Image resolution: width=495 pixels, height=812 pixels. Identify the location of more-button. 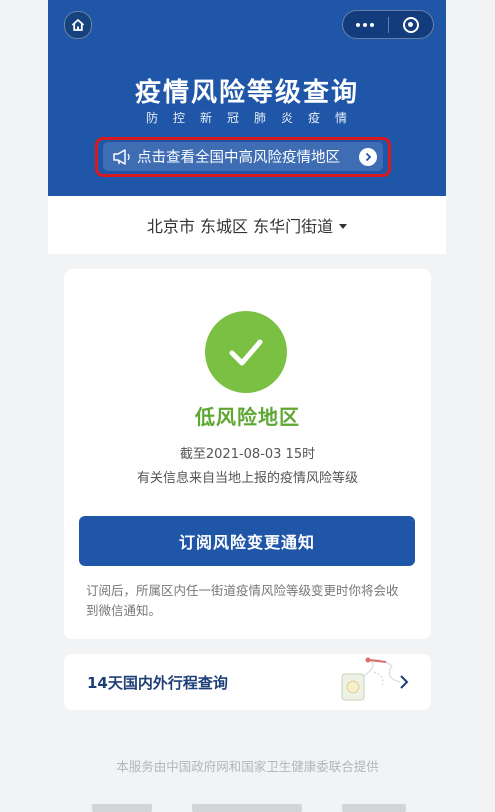
(365, 24).